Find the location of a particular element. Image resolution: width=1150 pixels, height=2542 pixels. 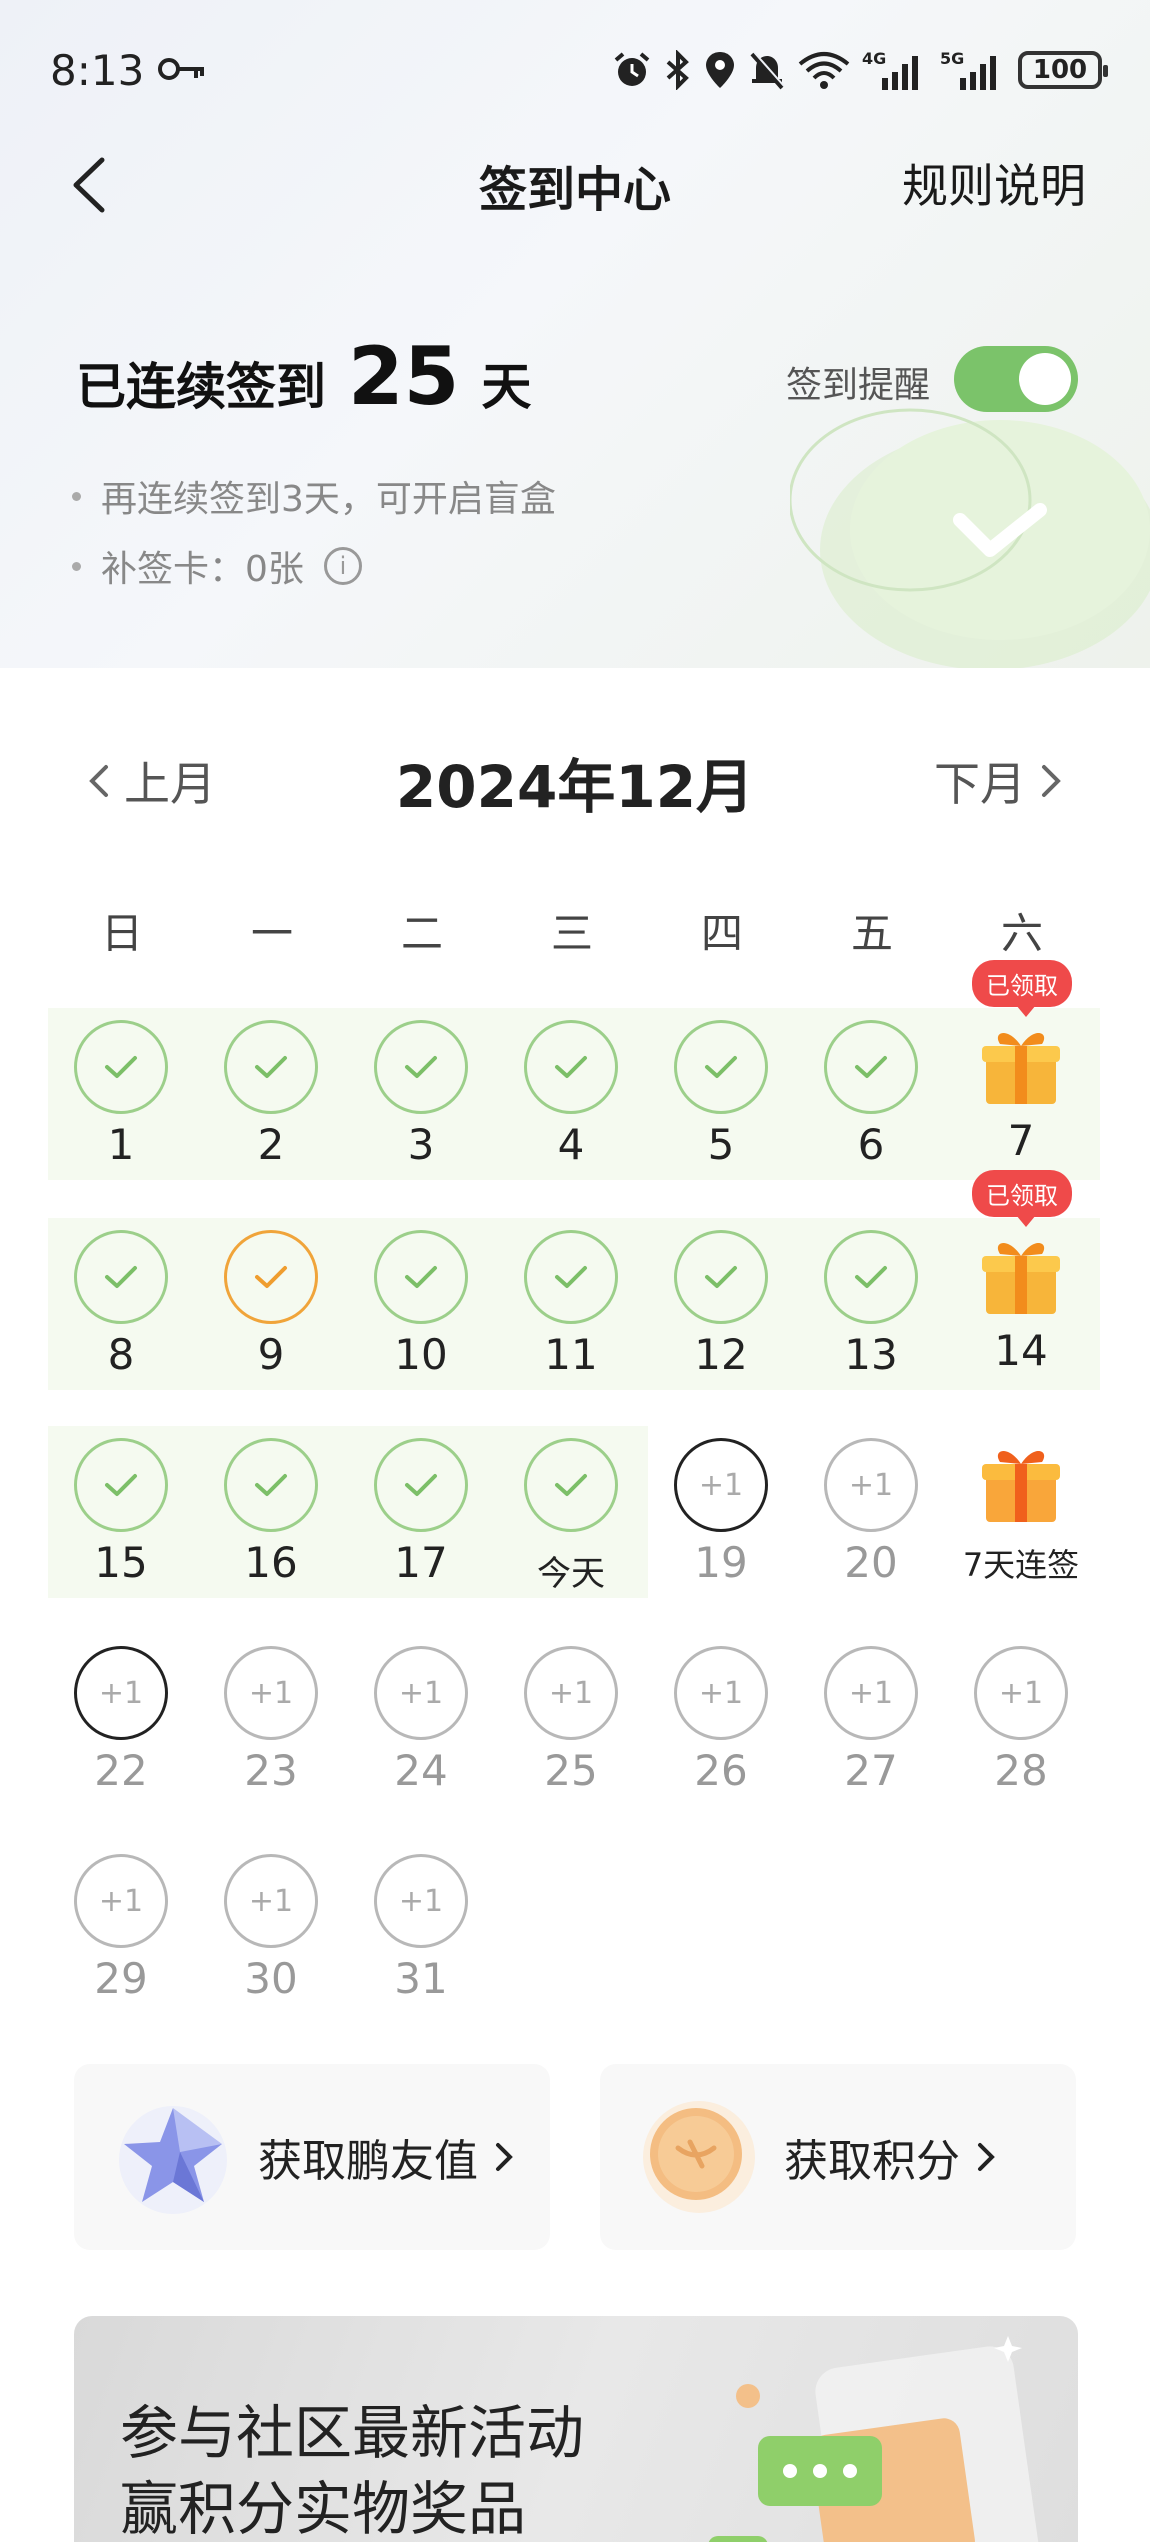

day-cell-makeup: 9 is located at coordinates (271, 1310).